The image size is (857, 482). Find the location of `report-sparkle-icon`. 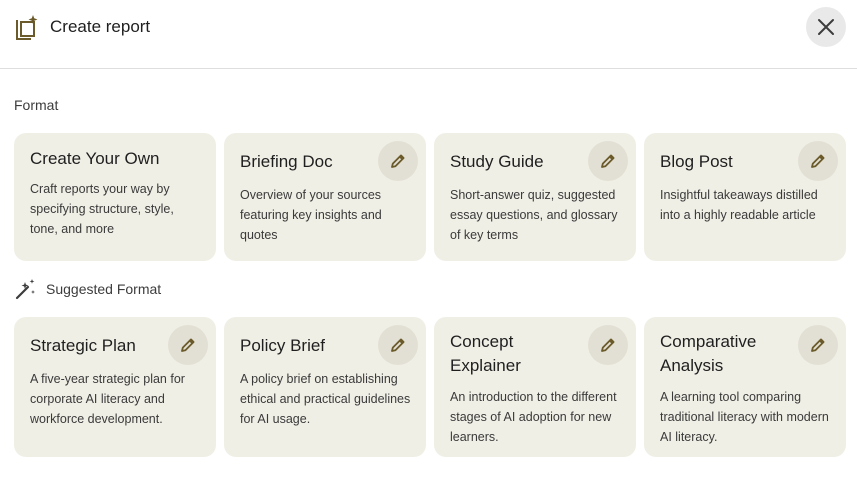

report-sparkle-icon is located at coordinates (27, 27).